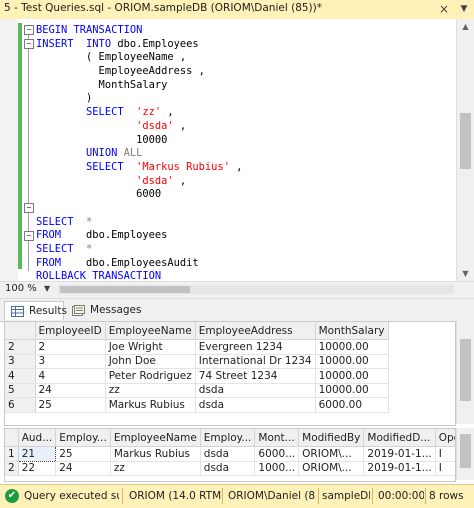  I want to click on table-cell: Joe Wright, so click(150, 347).